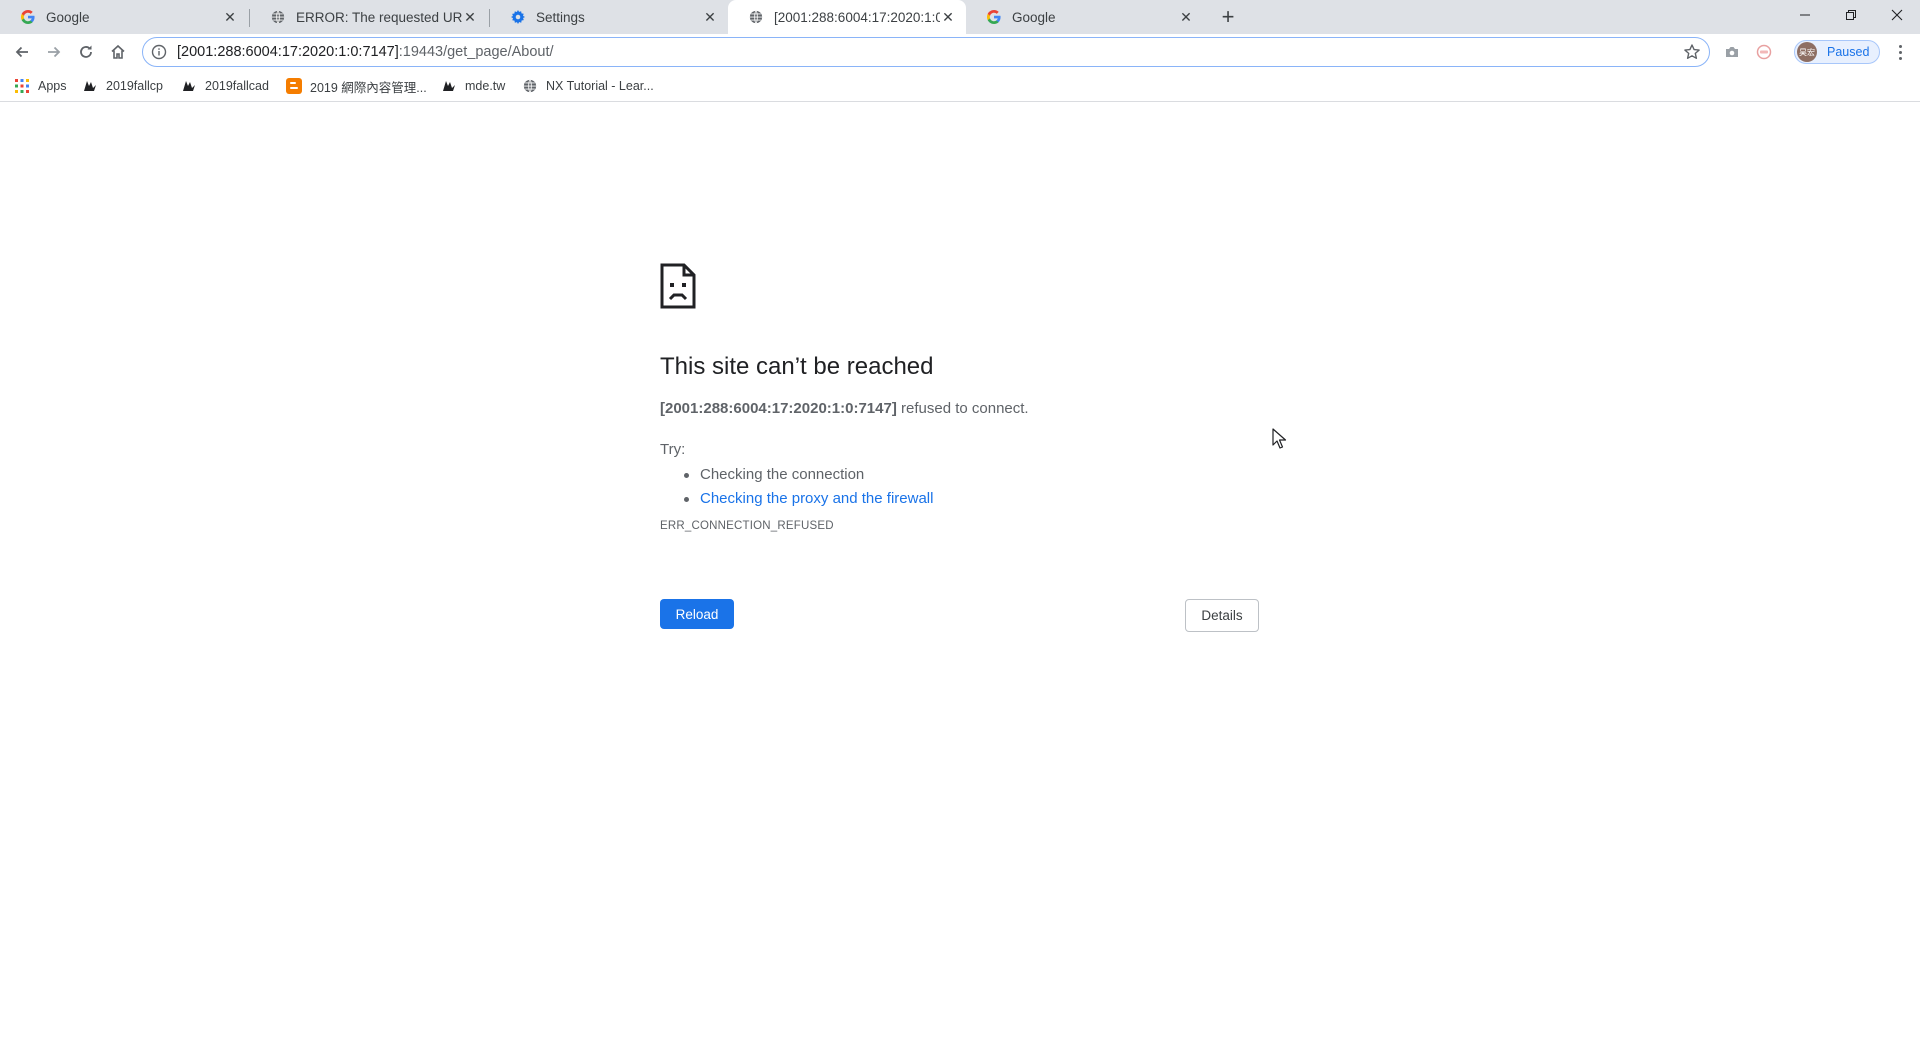 The image size is (1920, 1040). Describe the element at coordinates (134, 86) in the screenshot. I see `bookmark-label: 2019fallcp` at that location.